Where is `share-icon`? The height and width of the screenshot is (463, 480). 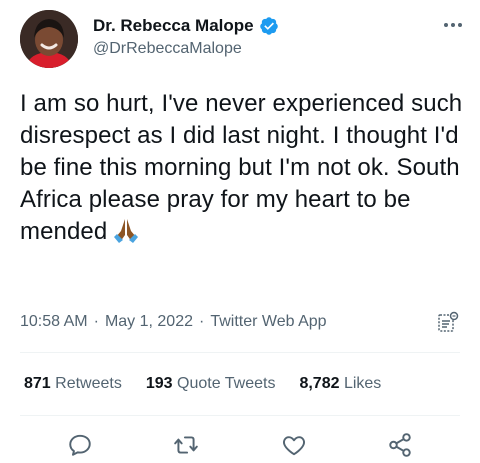
share-icon is located at coordinates (400, 445).